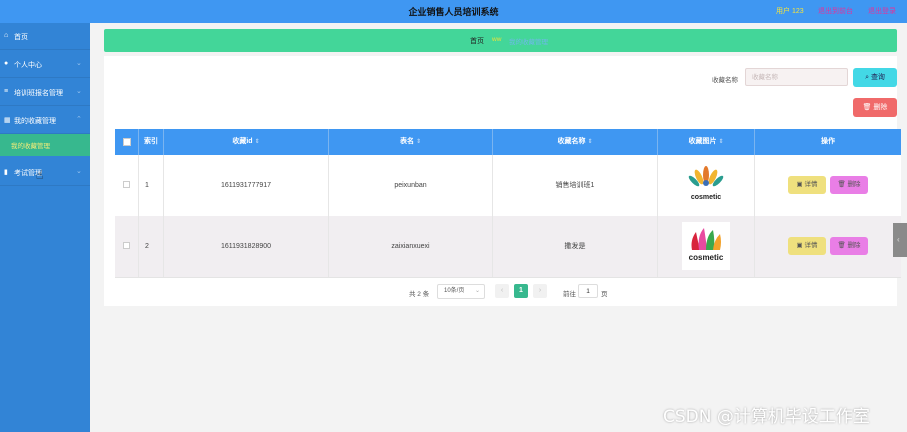  I want to click on column-header-name: 收藏名称 ⇕, so click(575, 142).